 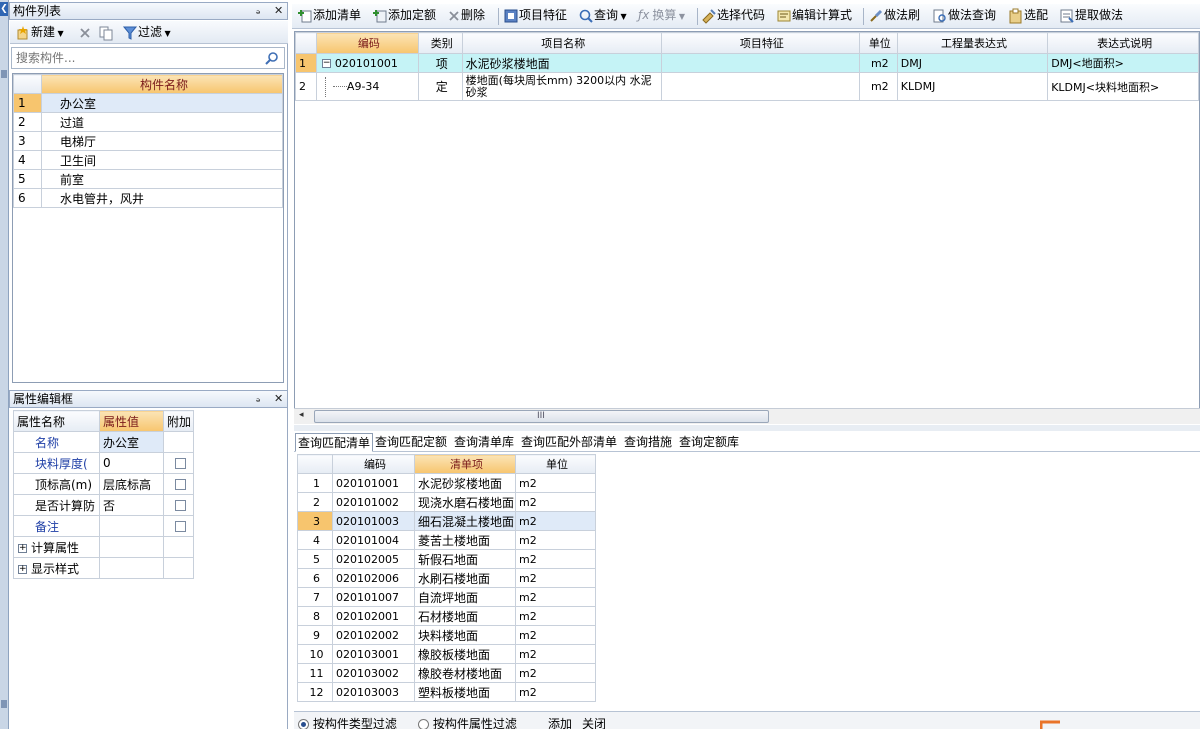 I want to click on table-row: 1 020101001 水泥砂浆楼地面 m2, so click(x=446, y=483).